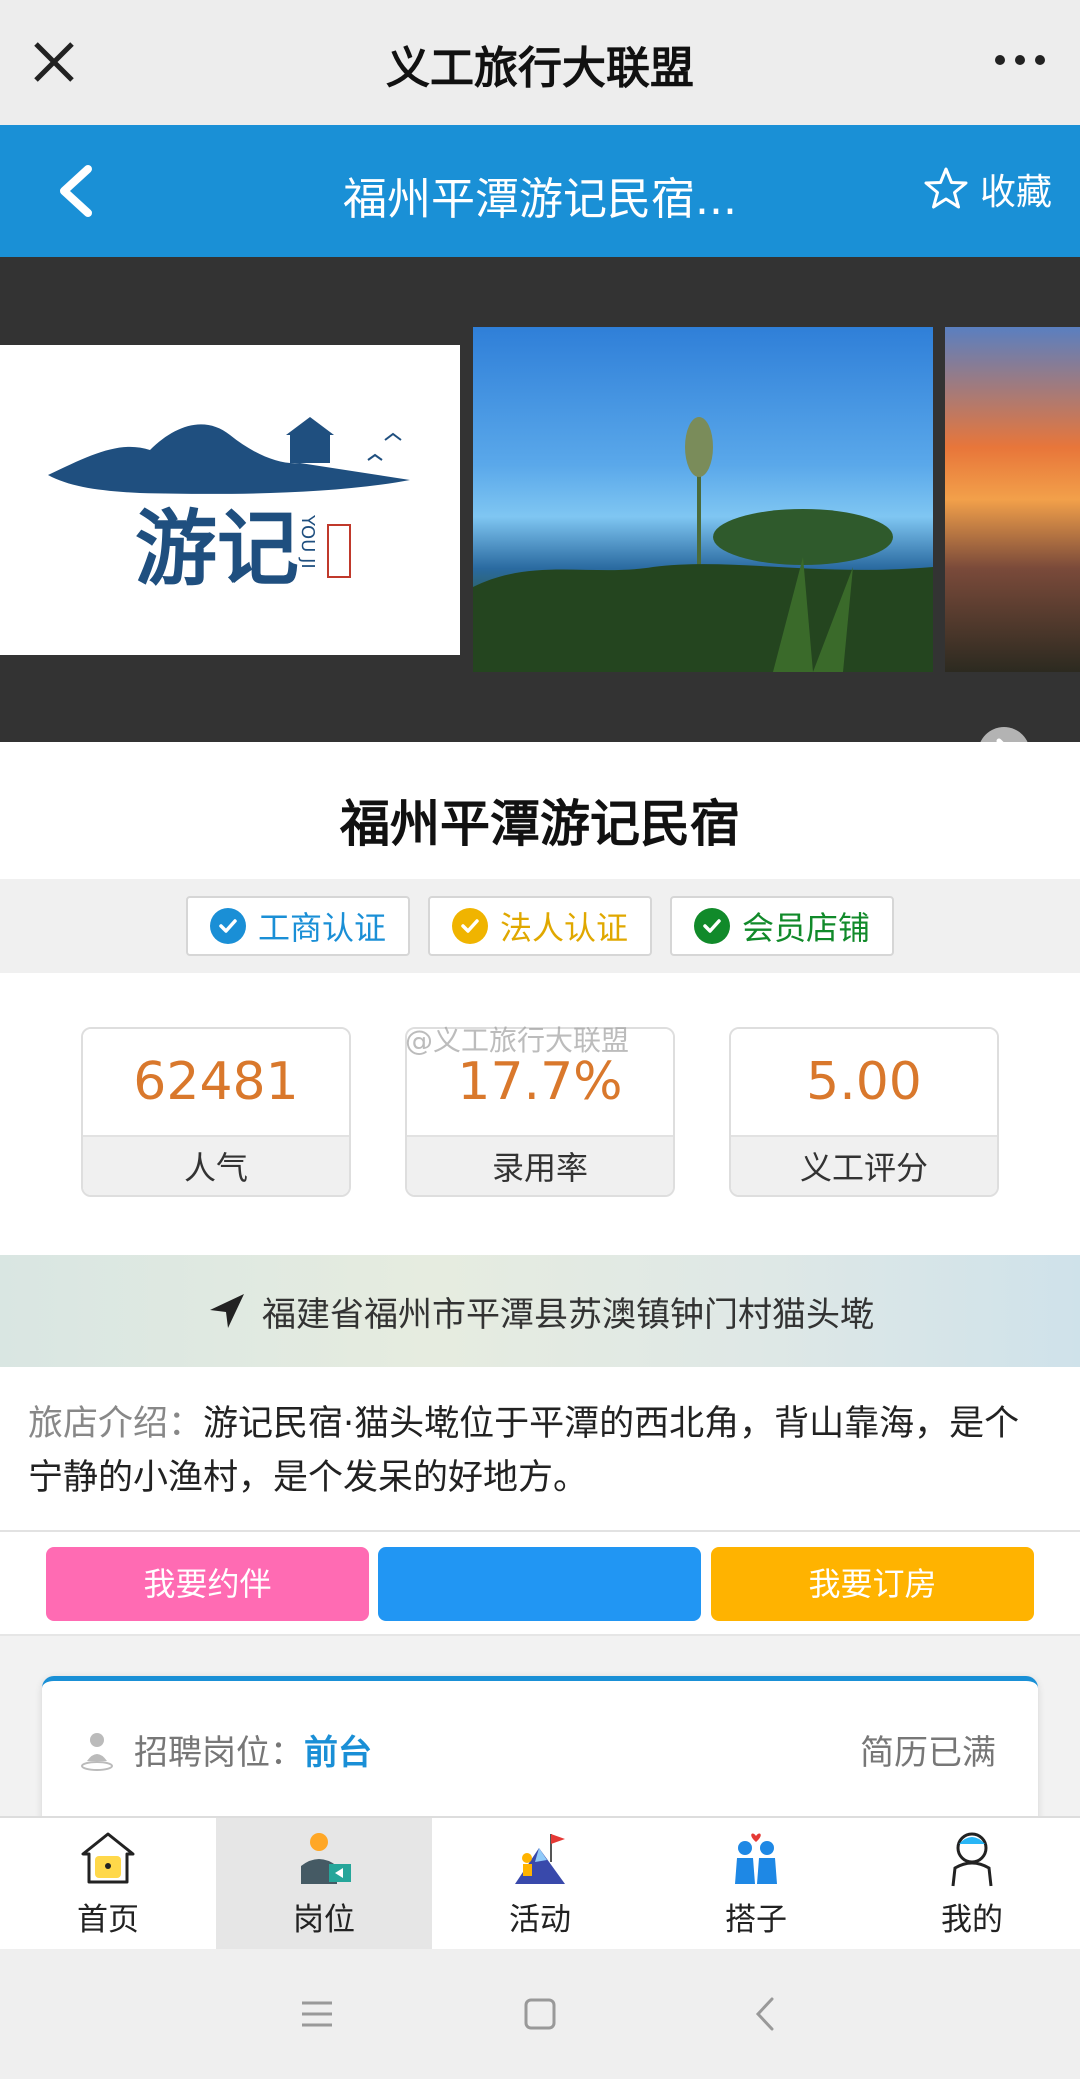  What do you see at coordinates (972, 1920) in the screenshot?
I see `tab-label: 我的` at bounding box center [972, 1920].